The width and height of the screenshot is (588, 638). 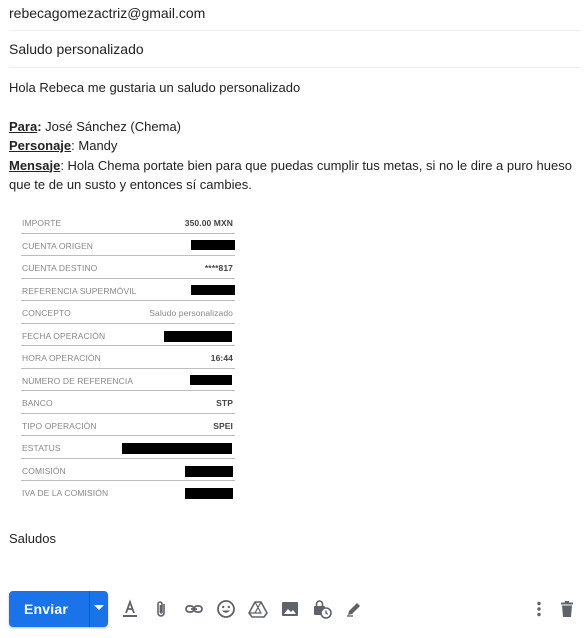 What do you see at coordinates (41, 448) in the screenshot?
I see `receipt-label: ESTATUS` at bounding box center [41, 448].